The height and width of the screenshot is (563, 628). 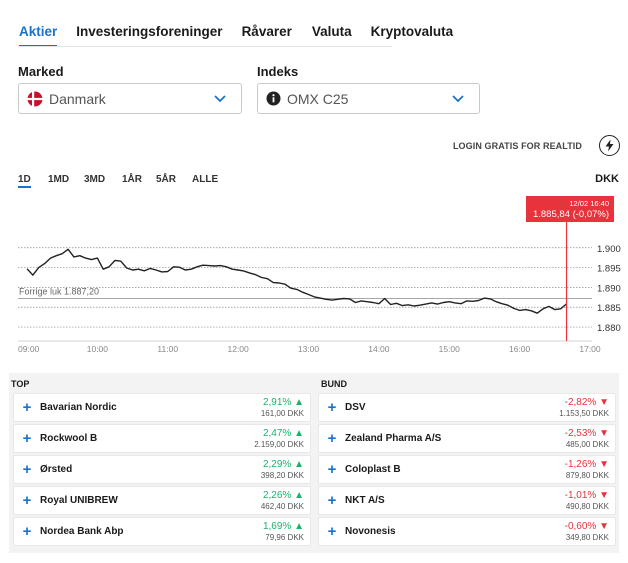 What do you see at coordinates (166, 179) in the screenshot?
I see `range-5aar: 5ÅR` at bounding box center [166, 179].